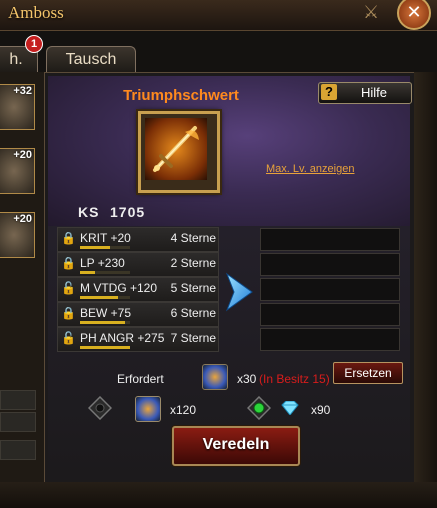 Image resolution: width=437 pixels, height=508 pixels. Describe the element at coordinates (17, 171) in the screenshot. I see `left-item-2: +20` at that location.